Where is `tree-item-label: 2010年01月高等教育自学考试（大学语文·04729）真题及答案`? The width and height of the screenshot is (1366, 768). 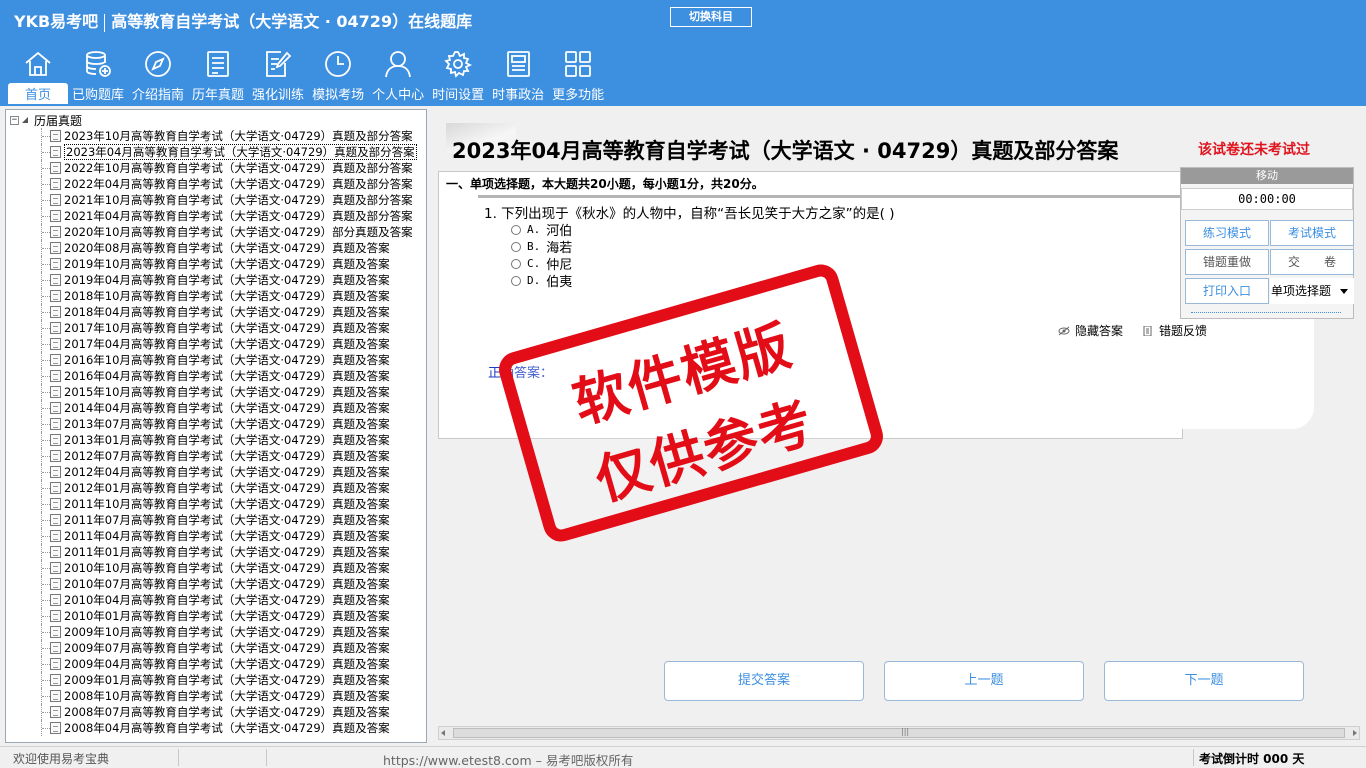
tree-item-label: 2010年01月高等教育自学考试（大学语文·04729）真题及答案 is located at coordinates (227, 616).